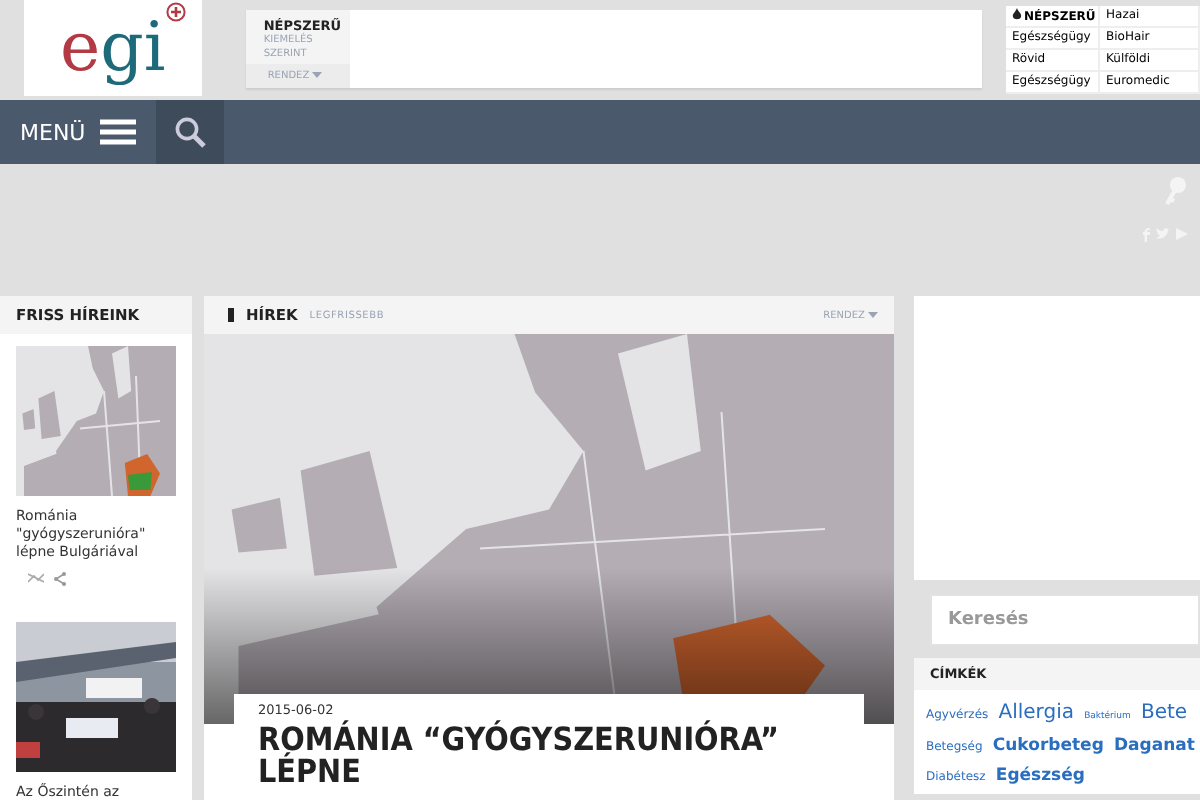 The width and height of the screenshot is (1200, 800). What do you see at coordinates (117, 132) in the screenshot?
I see `menu-icon` at bounding box center [117, 132].